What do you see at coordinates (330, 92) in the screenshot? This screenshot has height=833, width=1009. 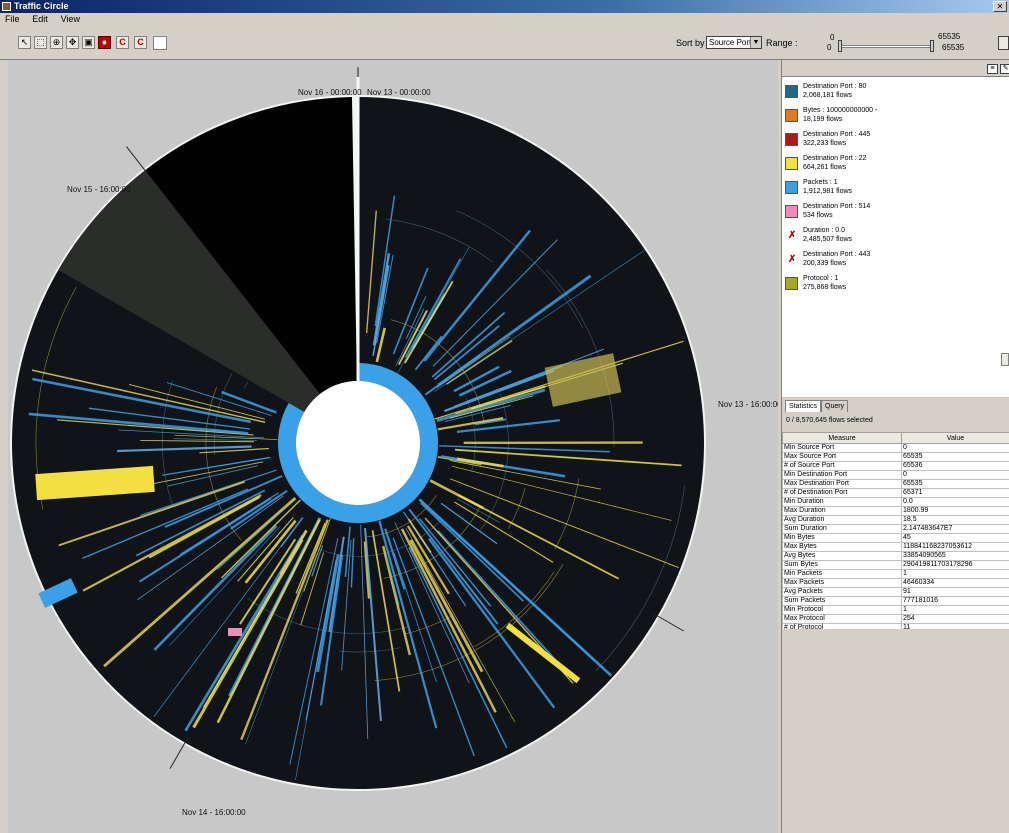 I see `time-label-nov16-0000: Nov 16 - 00:00:00` at bounding box center [330, 92].